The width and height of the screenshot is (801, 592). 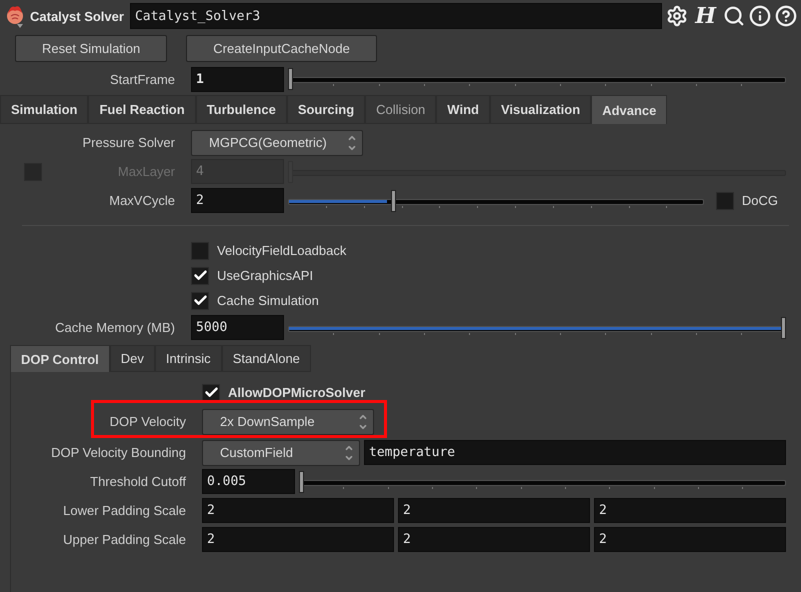 What do you see at coordinates (138, 481) in the screenshot?
I see `param-label: Threshold Cutoff` at bounding box center [138, 481].